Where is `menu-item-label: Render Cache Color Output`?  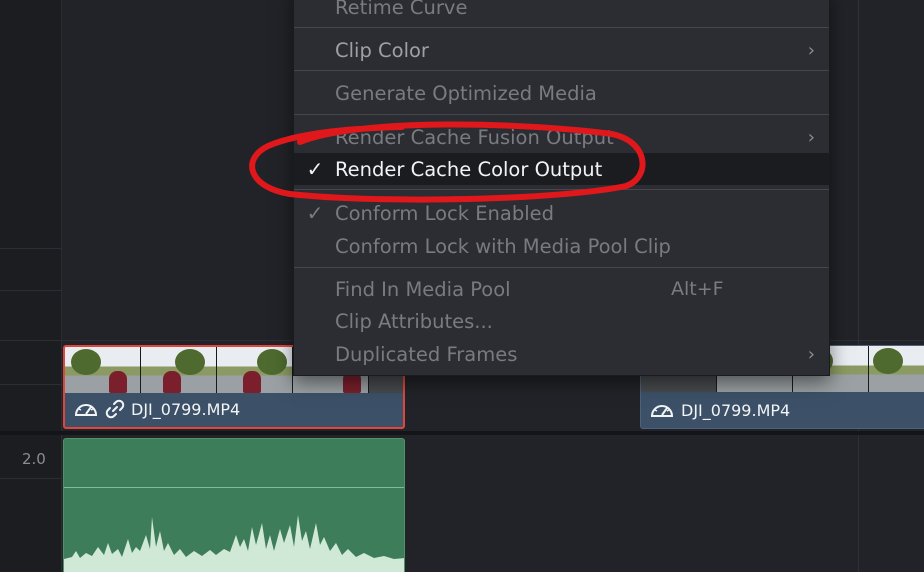
menu-item-label: Render Cache Color Output is located at coordinates (469, 169).